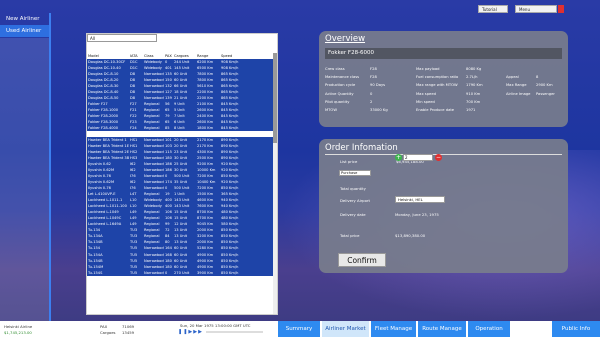  I want to click on spec-value: 8080 Kg, so click(474, 69).